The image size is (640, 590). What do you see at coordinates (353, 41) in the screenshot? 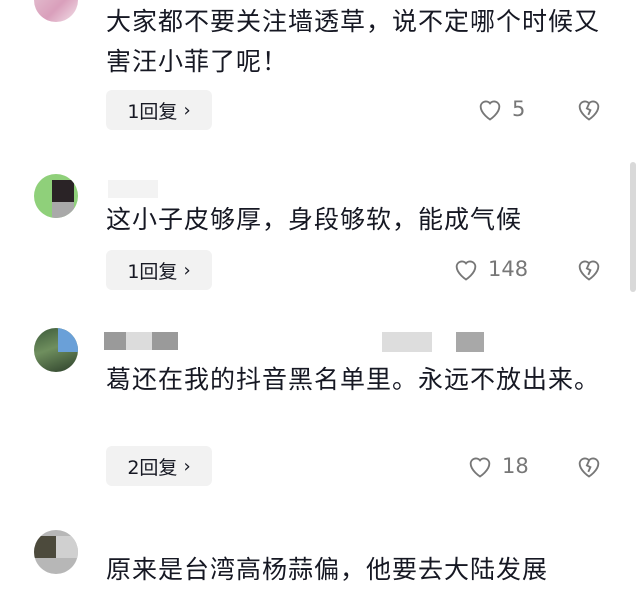
I see `comment-text: 大家都不要关注墙透草，说不定哪个时候又害汪小菲了呢！` at bounding box center [353, 41].